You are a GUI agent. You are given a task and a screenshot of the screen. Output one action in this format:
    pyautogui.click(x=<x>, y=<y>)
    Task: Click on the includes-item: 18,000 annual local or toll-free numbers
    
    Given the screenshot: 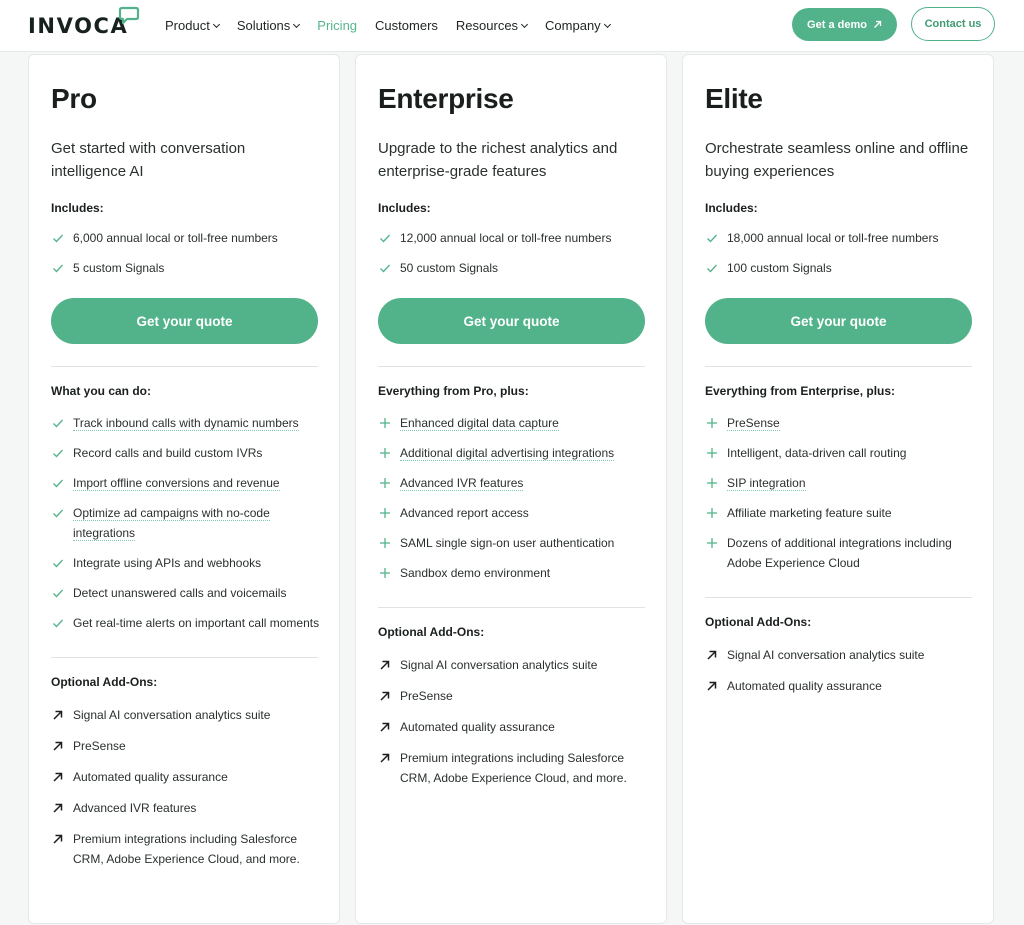 What is the action you would take?
    pyautogui.click(x=840, y=238)
    